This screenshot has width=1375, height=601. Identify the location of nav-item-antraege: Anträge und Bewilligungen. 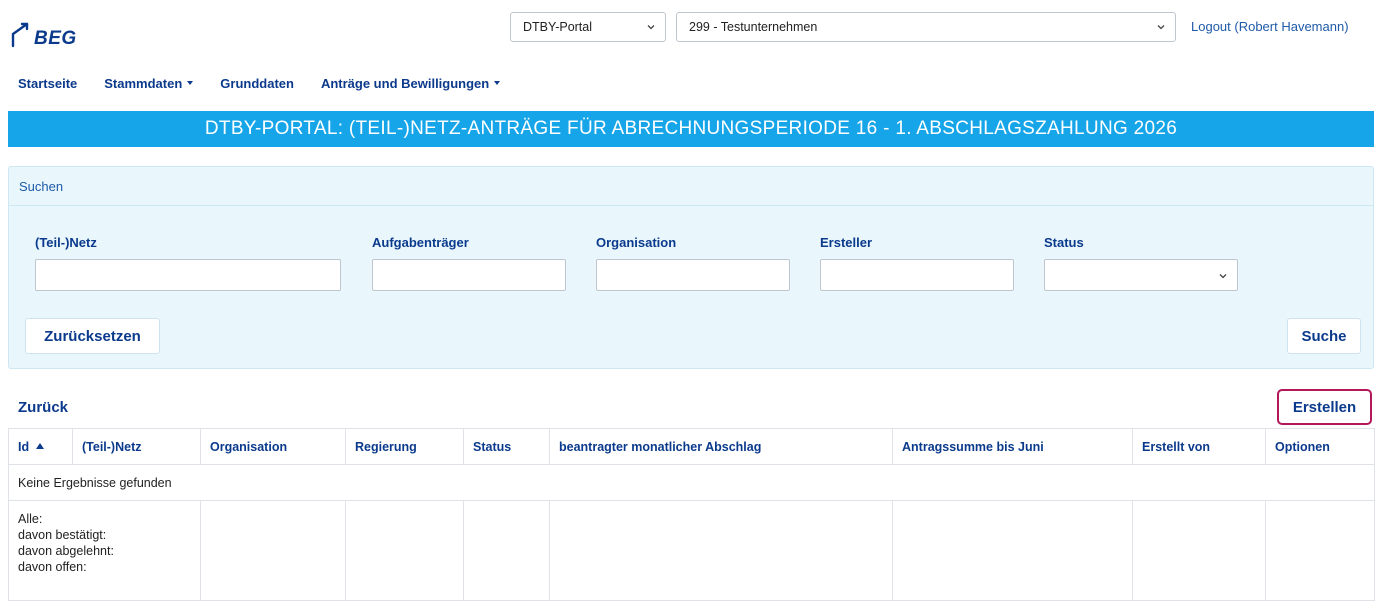
(410, 83).